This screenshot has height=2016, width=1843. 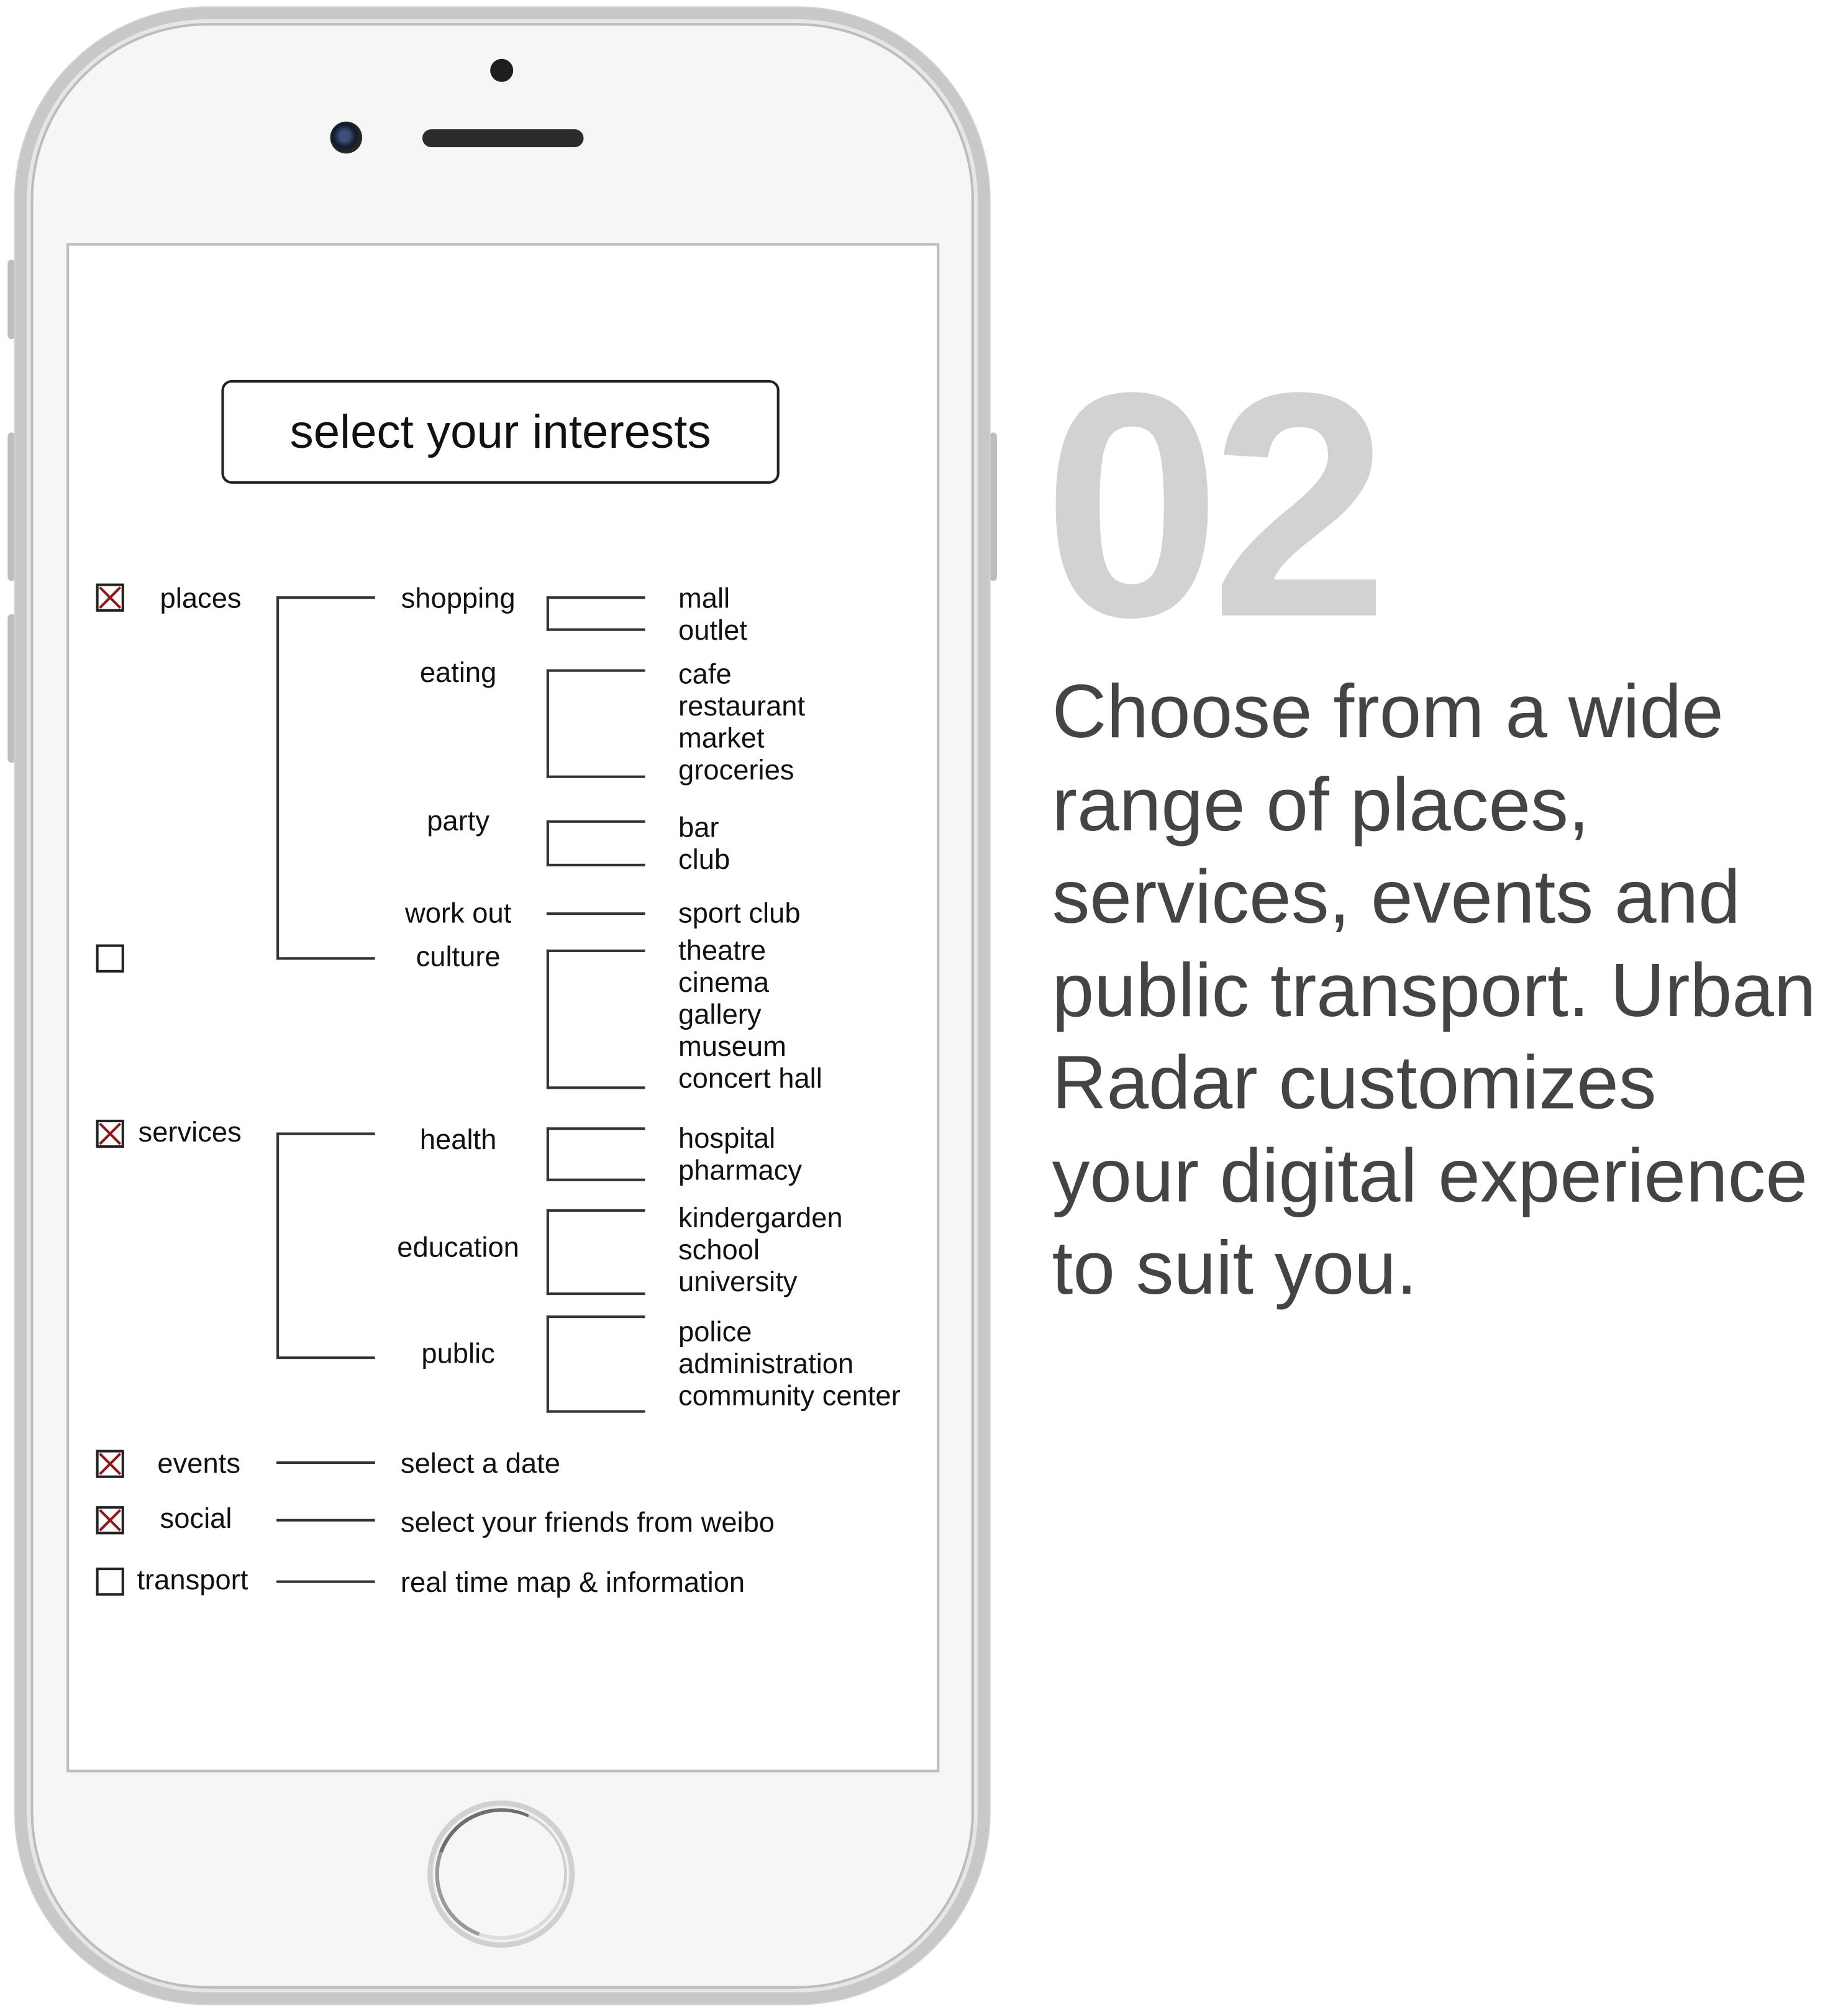 What do you see at coordinates (993, 506) in the screenshot?
I see `power-button` at bounding box center [993, 506].